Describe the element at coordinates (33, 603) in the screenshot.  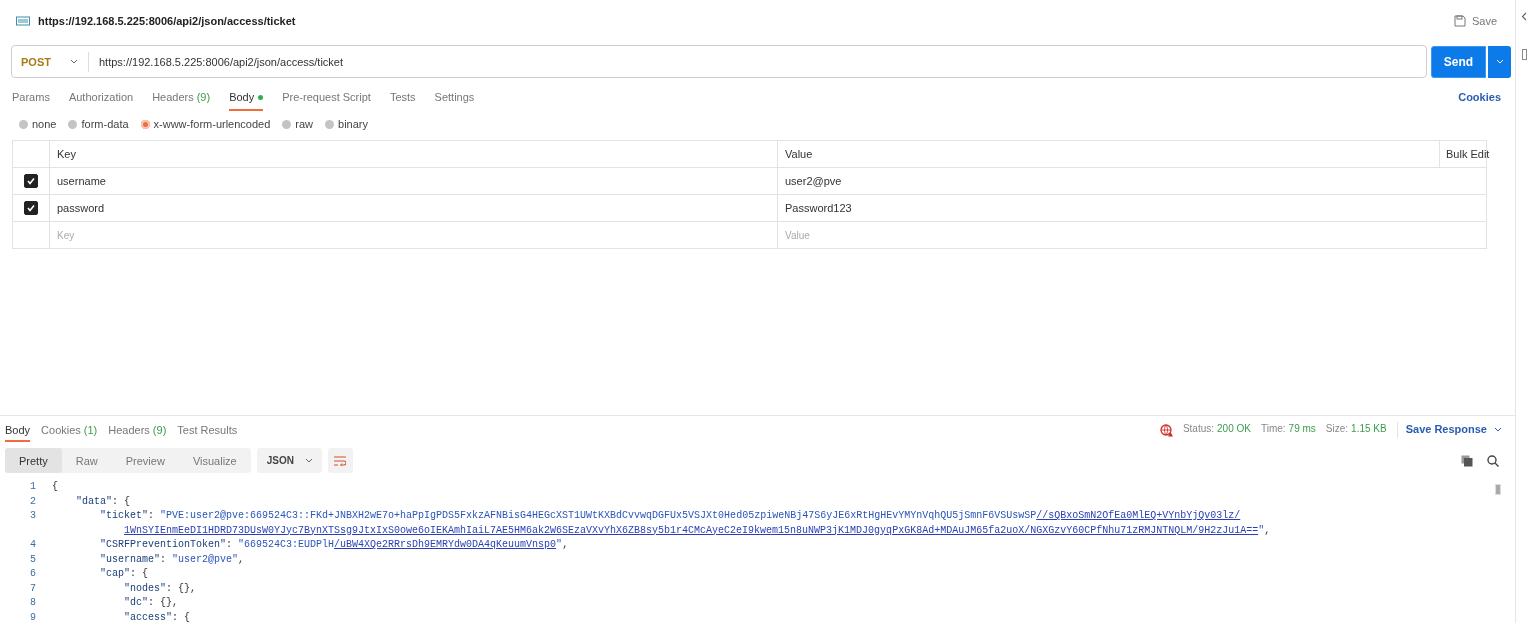
I see `line-number: 8` at that location.